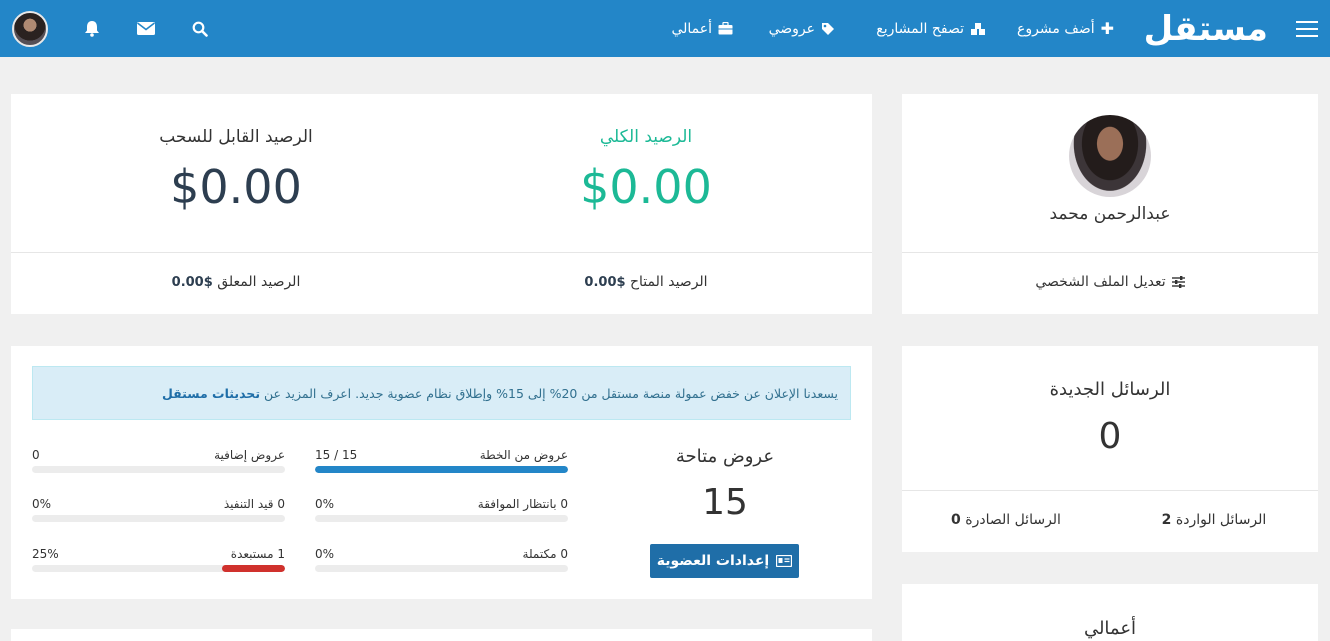 The image size is (1330, 641). Describe the element at coordinates (36, 455) in the screenshot. I see `stat-value: 0` at that location.